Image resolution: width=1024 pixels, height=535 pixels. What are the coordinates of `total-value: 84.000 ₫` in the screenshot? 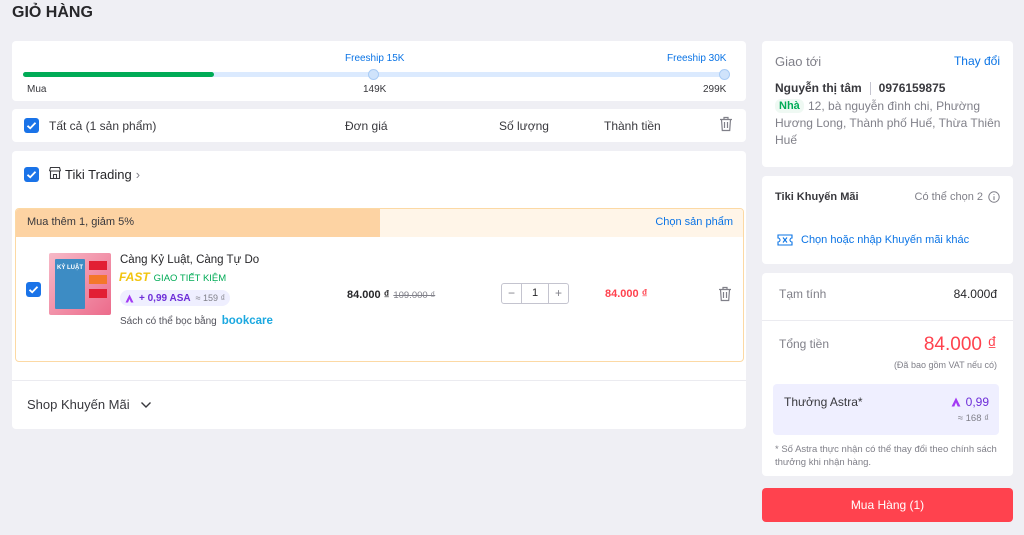 It's located at (960, 344).